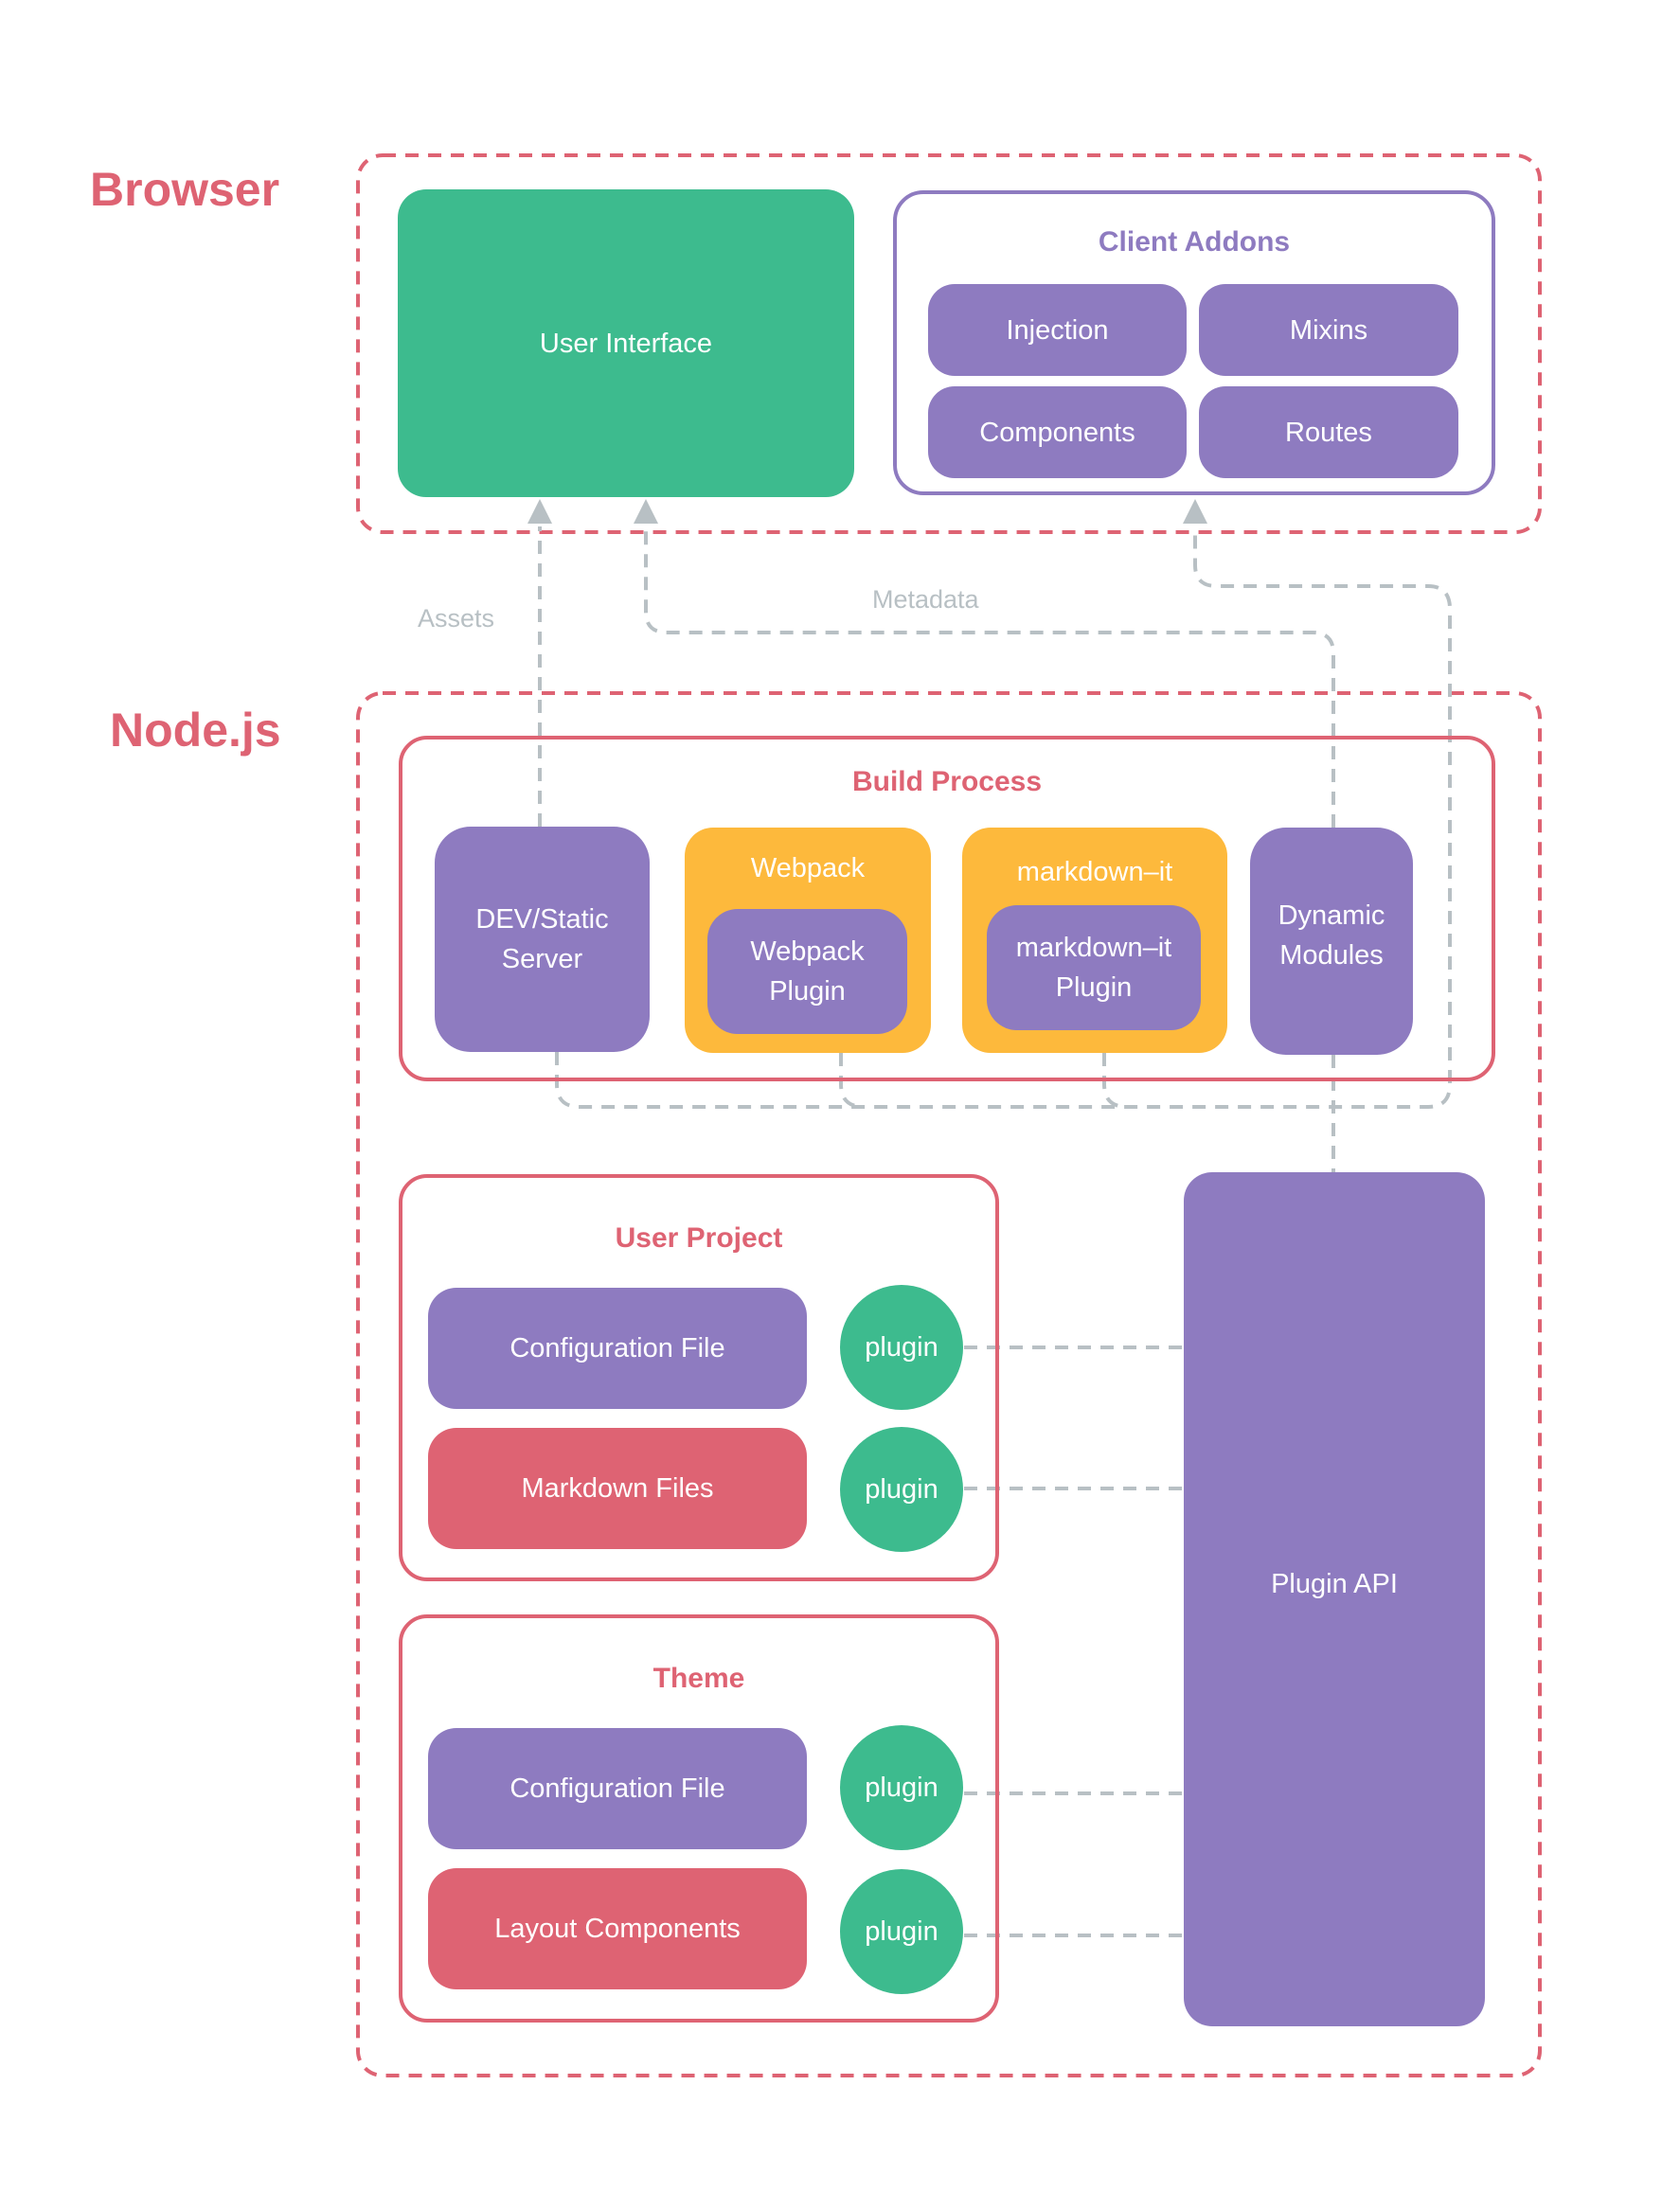  I want to click on theme-config-file-label: Configuration File, so click(617, 1788).